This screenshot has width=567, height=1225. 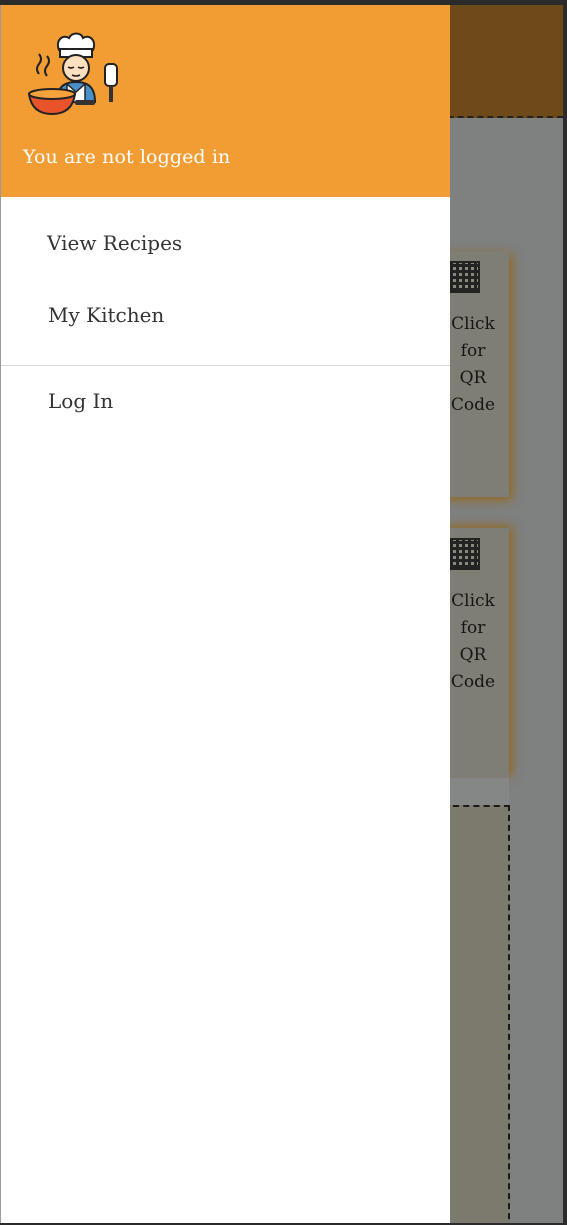 I want to click on menu-divider, so click(x=225, y=365).